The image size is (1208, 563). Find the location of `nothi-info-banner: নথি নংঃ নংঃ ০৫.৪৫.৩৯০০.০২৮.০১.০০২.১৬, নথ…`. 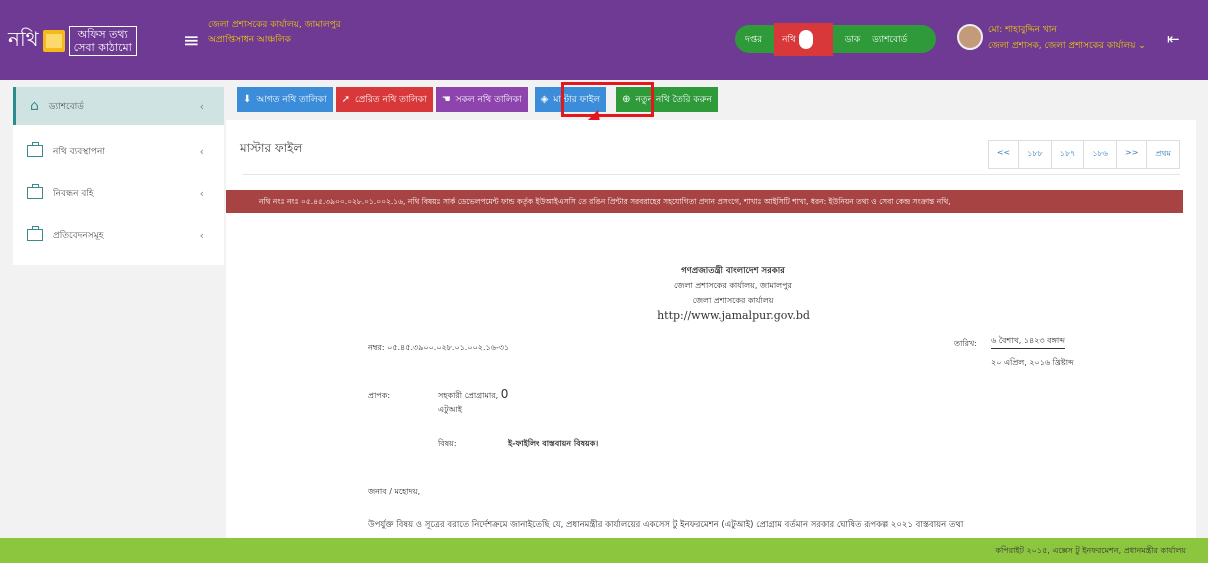

nothi-info-banner: নথি নংঃ নংঃ ০৫.৪৫.৩৯০০.০২৮.০১.০০২.১৬, নথ… is located at coordinates (704, 201).